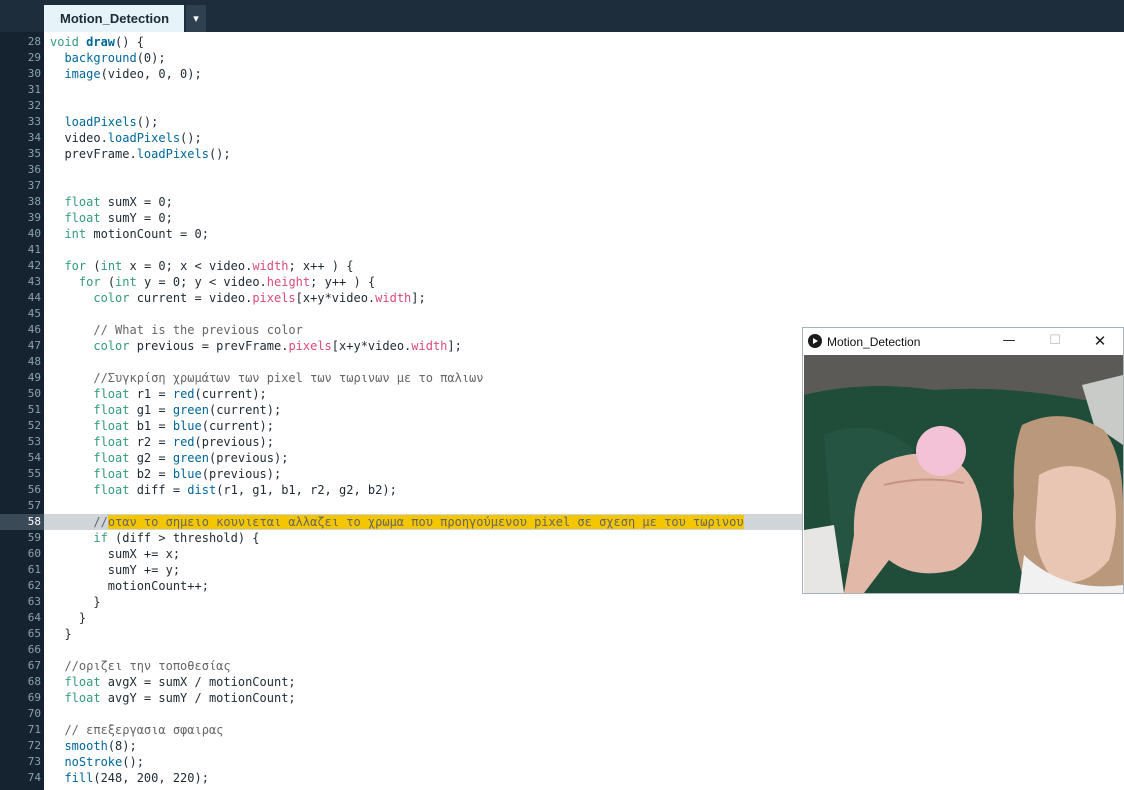 This screenshot has height=790, width=1124. Describe the element at coordinates (562, 154) in the screenshot. I see `code-line: 35 prevFrame.loadPixels();` at that location.